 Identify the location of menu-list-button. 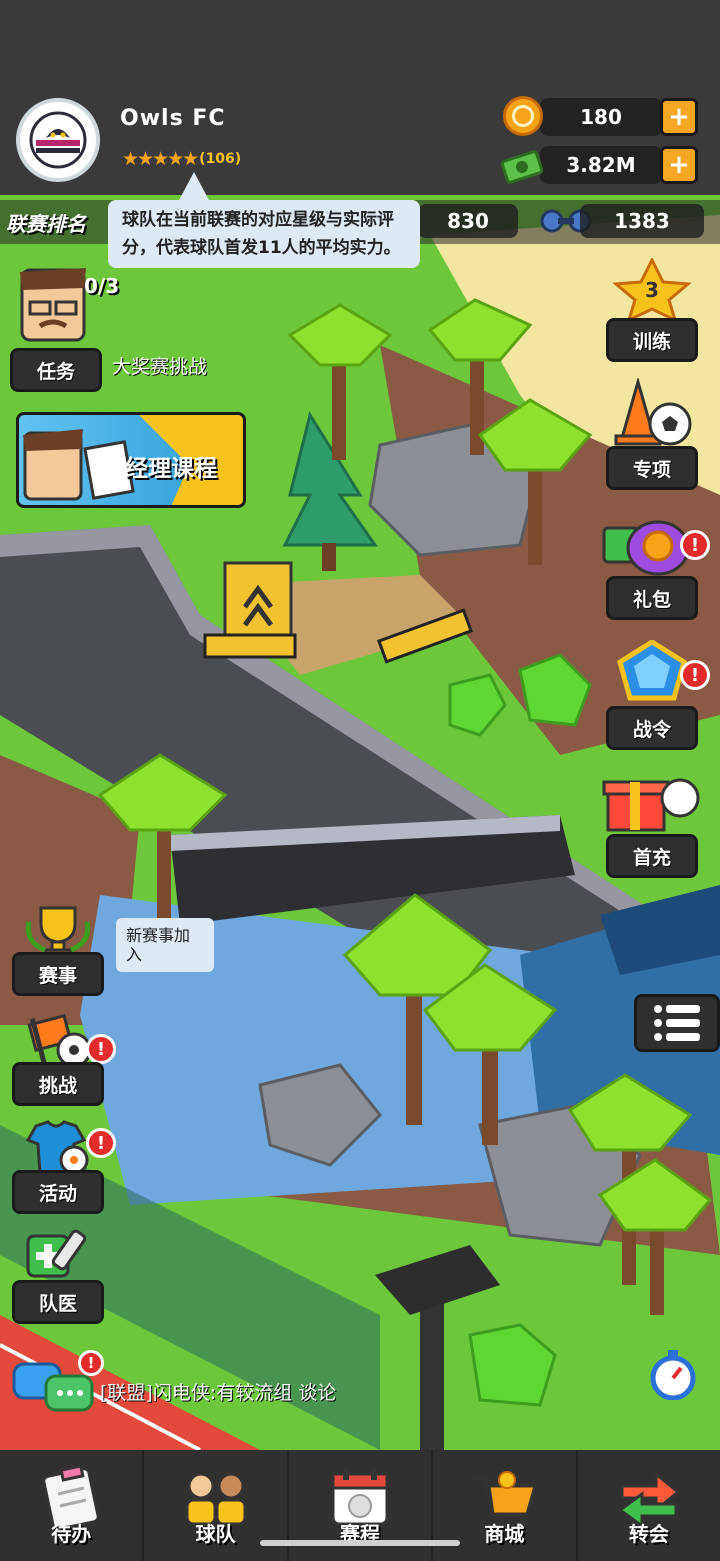
(677, 1023).